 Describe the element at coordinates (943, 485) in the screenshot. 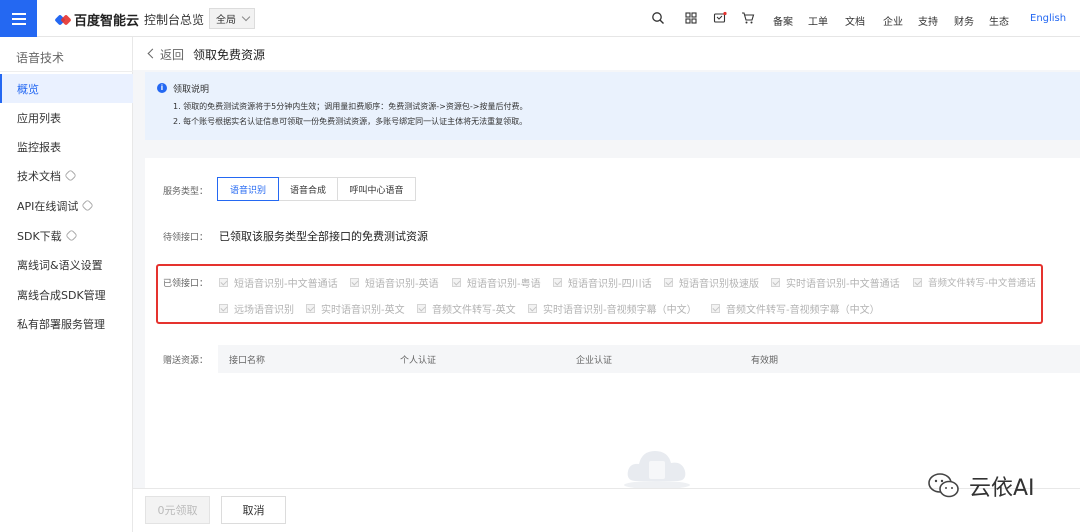

I see `wechat-icon` at that location.